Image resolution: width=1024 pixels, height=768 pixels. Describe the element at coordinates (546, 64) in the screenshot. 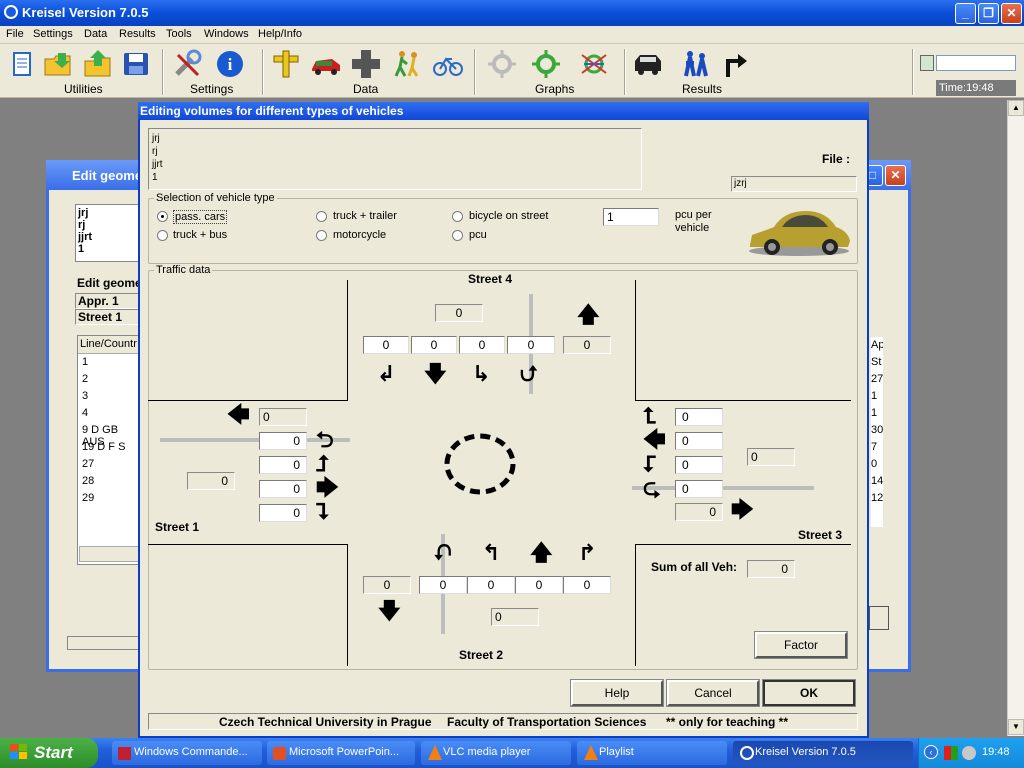

I see `roundabout-green-icon` at that location.